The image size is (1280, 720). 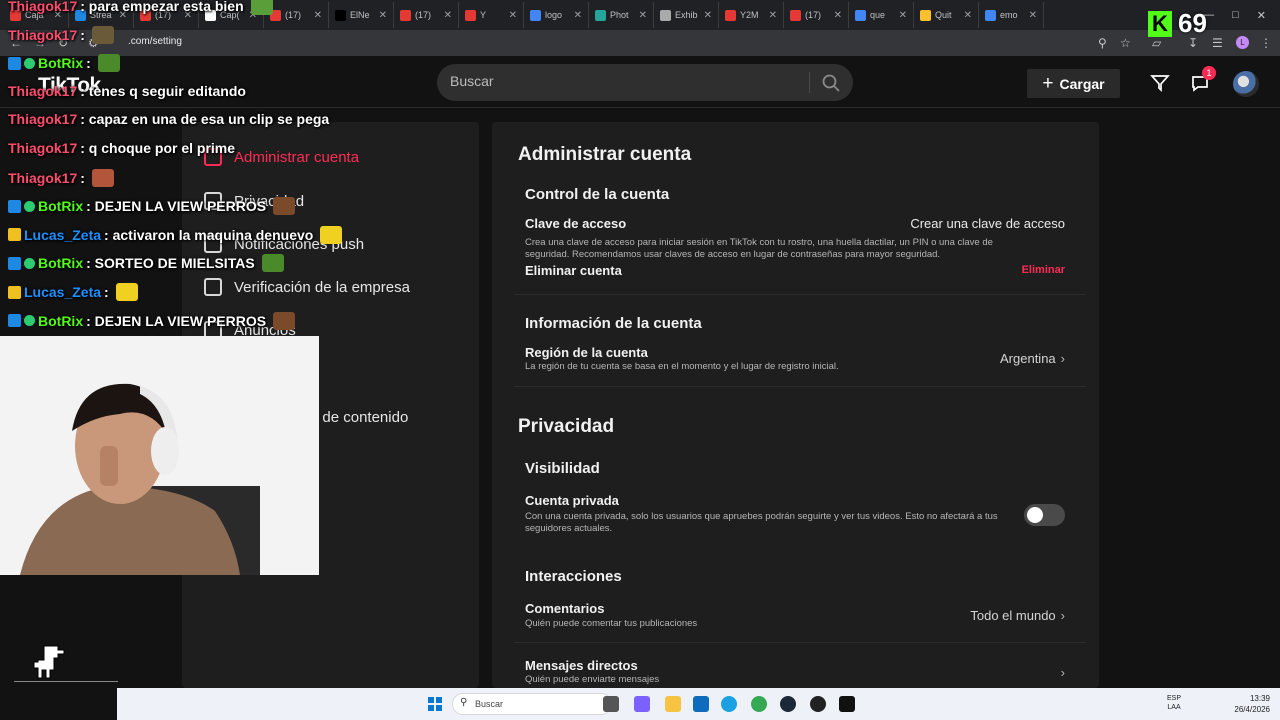 What do you see at coordinates (1060, 672) in the screenshot?
I see `direct-messages-setting: ›` at bounding box center [1060, 672].